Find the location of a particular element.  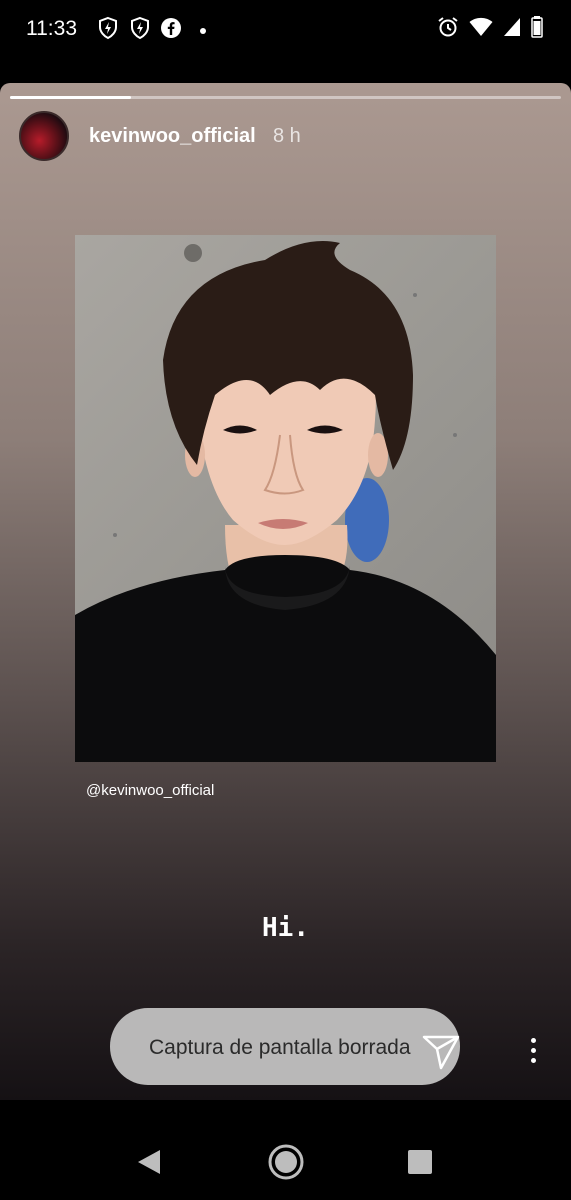

clock: 11:33 is located at coordinates (51, 28).